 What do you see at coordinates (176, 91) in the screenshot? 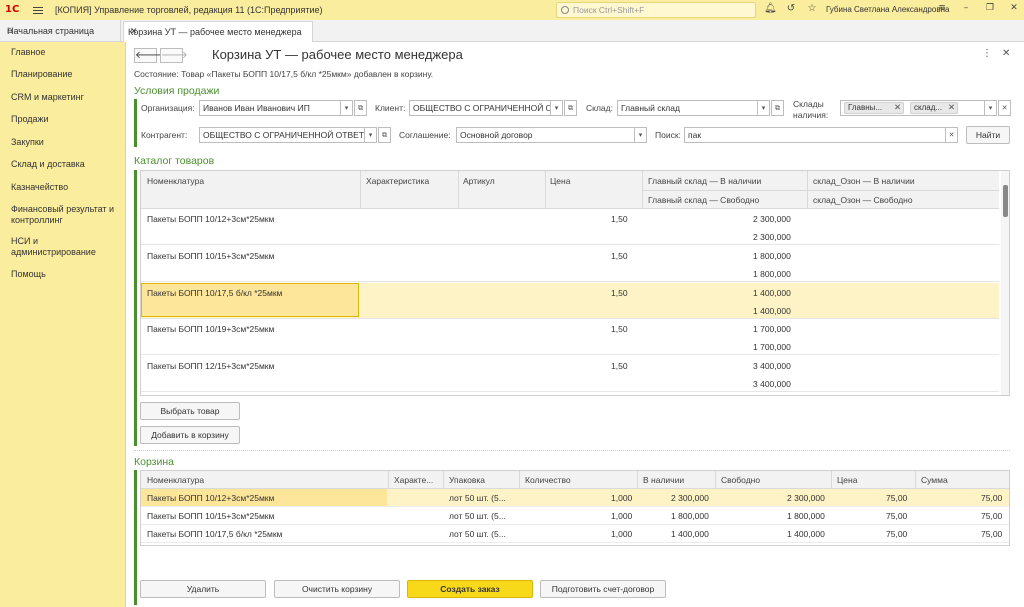
I see `section-conditions: Условия продажи` at bounding box center [176, 91].